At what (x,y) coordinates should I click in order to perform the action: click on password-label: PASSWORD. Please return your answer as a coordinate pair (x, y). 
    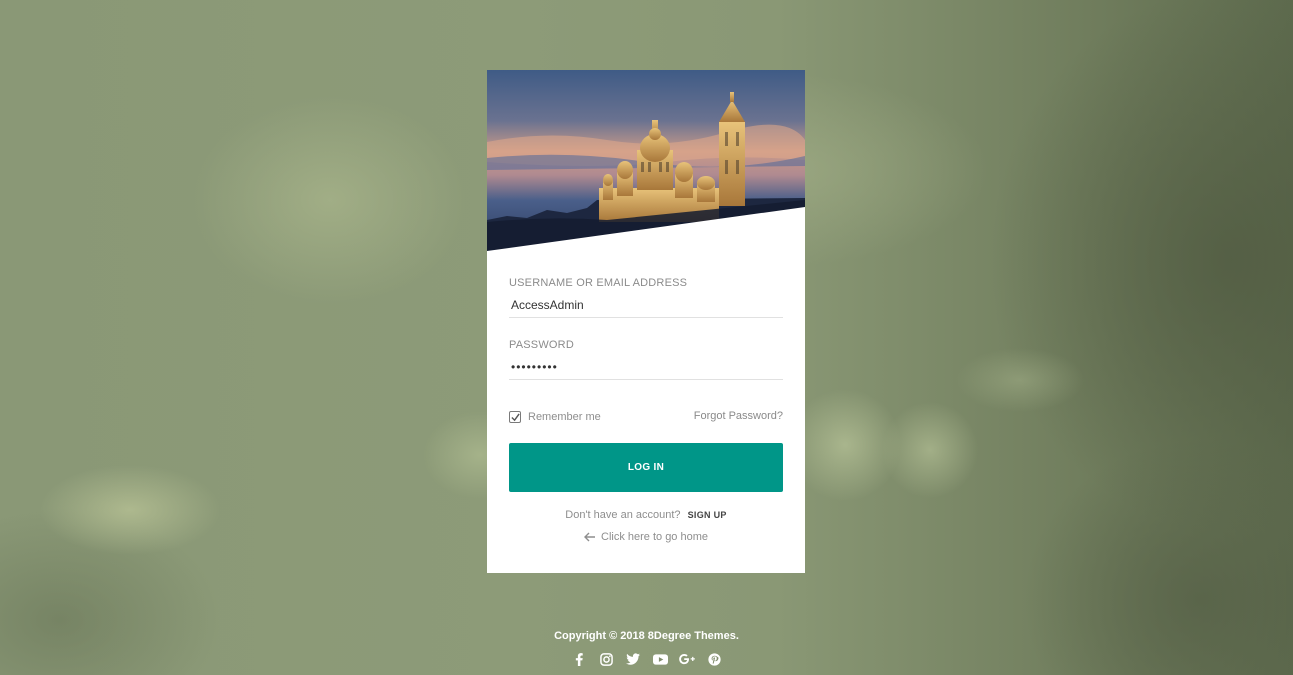
    Looking at the image, I should click on (541, 345).